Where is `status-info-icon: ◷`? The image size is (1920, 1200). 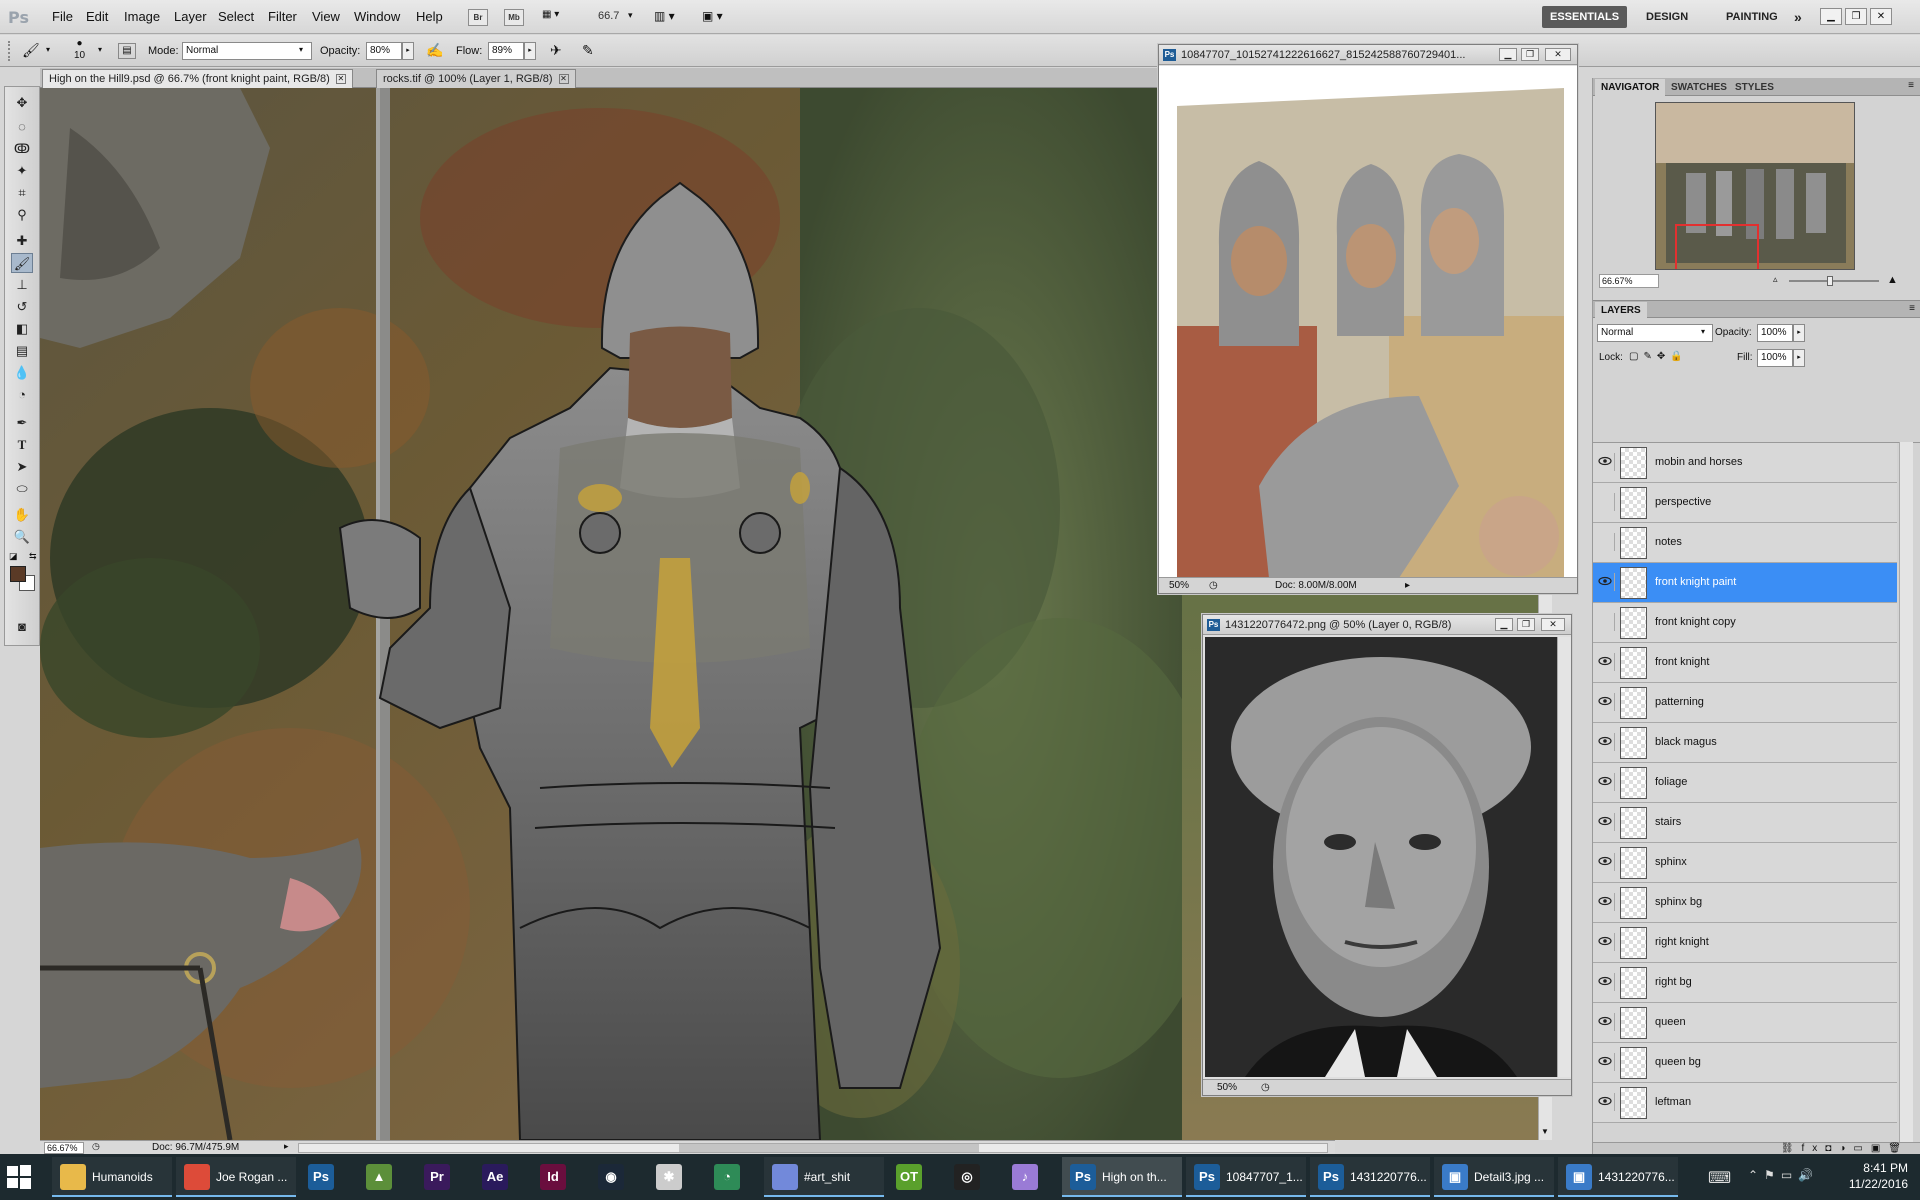 status-info-icon: ◷ is located at coordinates (1265, 1087).